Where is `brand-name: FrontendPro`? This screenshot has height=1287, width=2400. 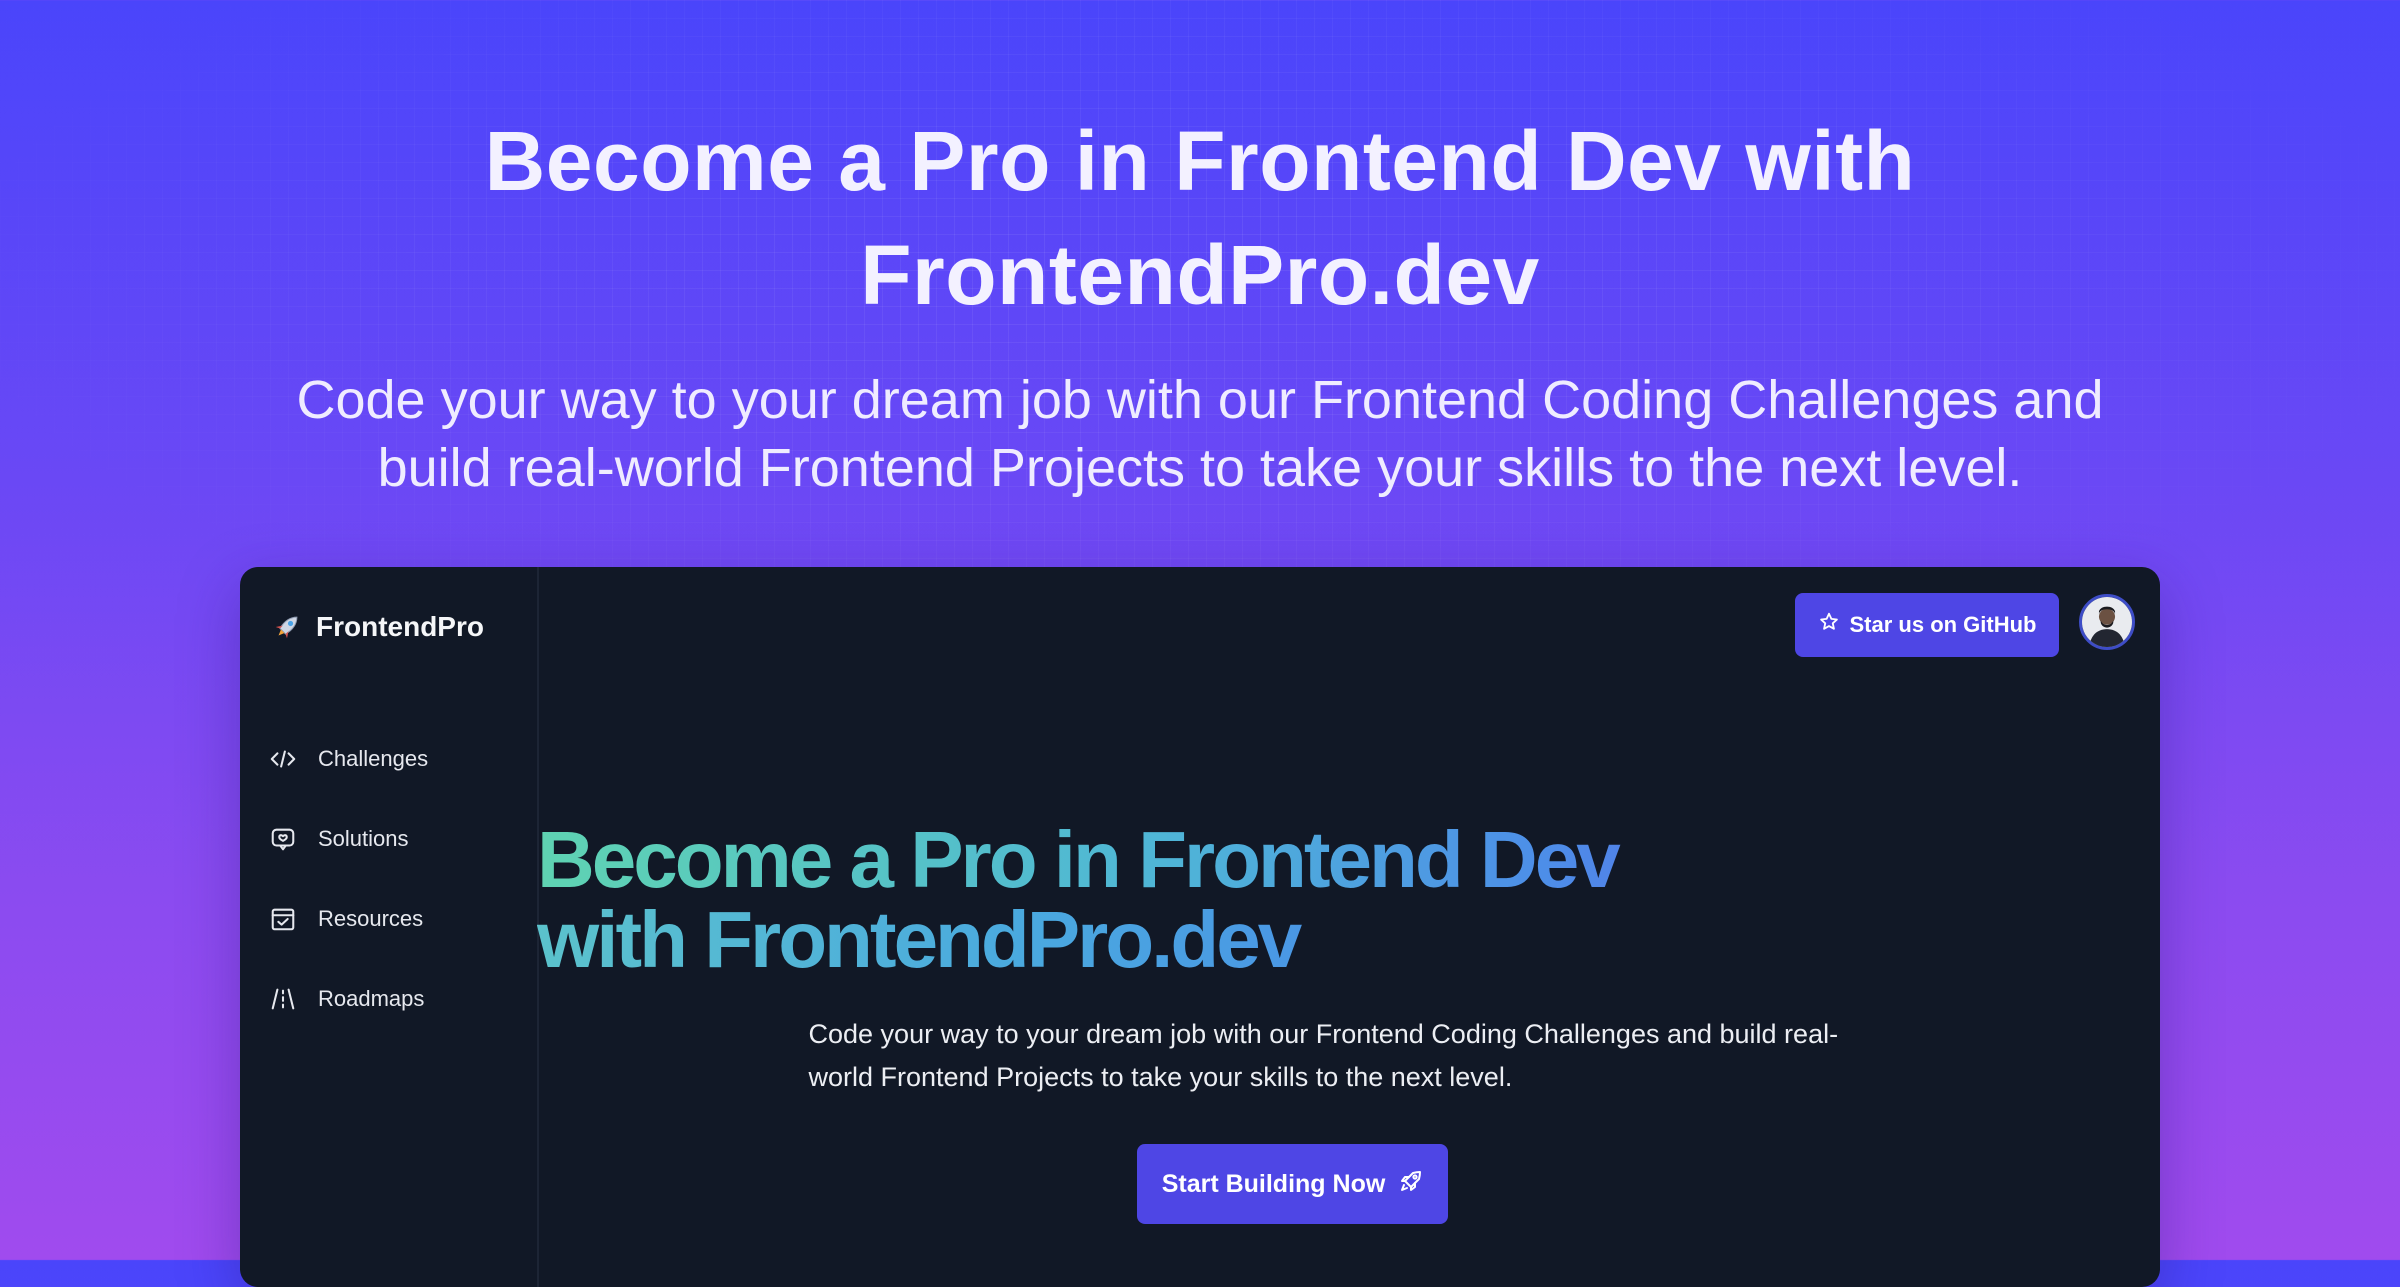
brand-name: FrontendPro is located at coordinates (400, 626).